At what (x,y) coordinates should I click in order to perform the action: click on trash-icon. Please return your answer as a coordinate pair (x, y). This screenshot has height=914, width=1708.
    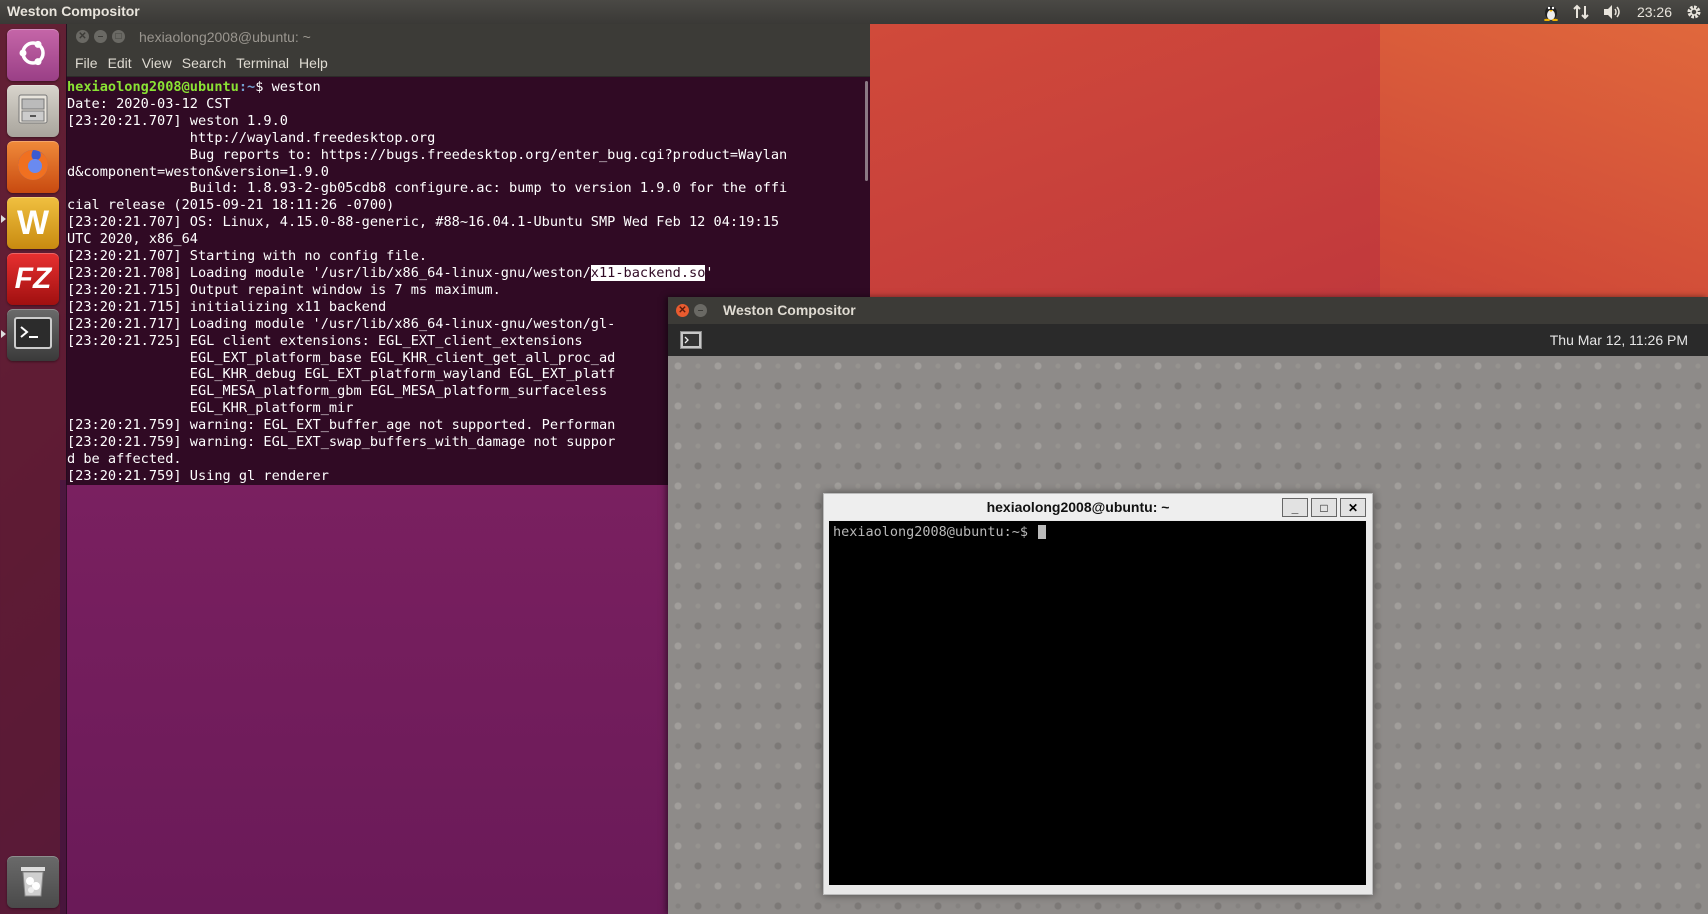
    Looking at the image, I should click on (33, 882).